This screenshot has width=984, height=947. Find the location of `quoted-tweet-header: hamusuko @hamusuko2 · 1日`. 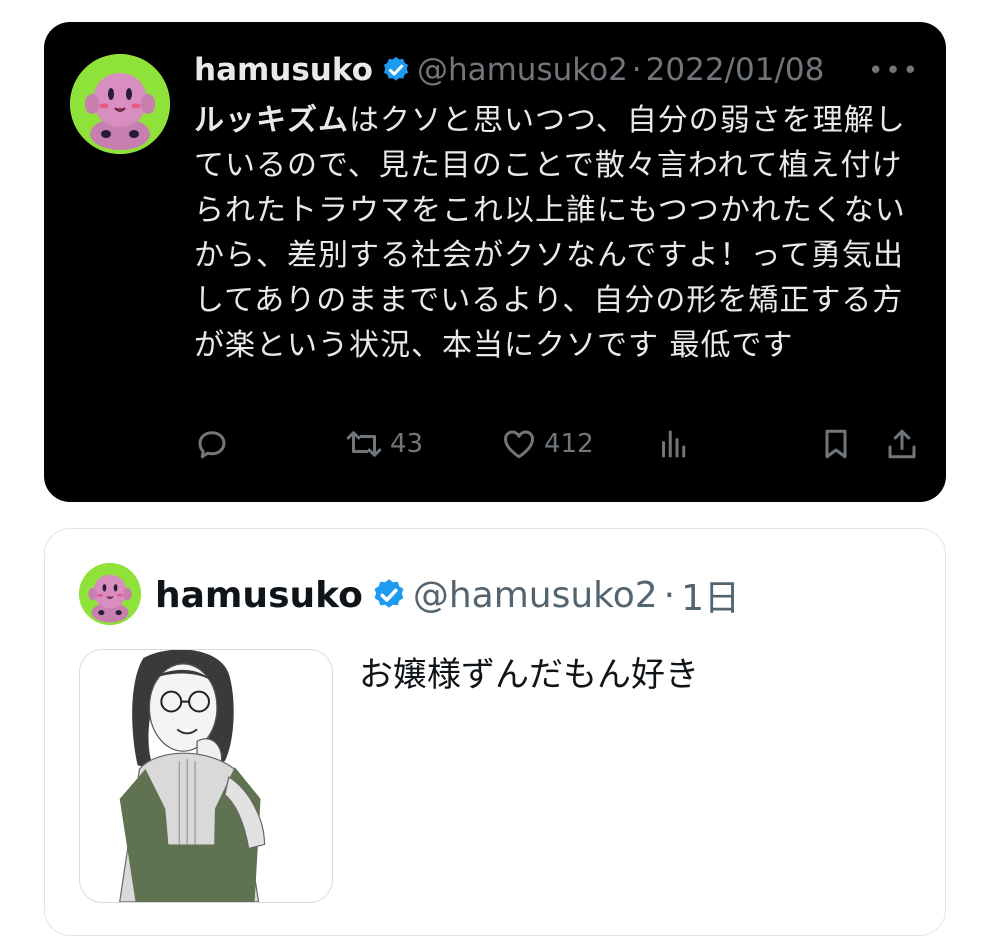

quoted-tweet-header: hamusuko @hamusuko2 · 1日 is located at coordinates (447, 596).